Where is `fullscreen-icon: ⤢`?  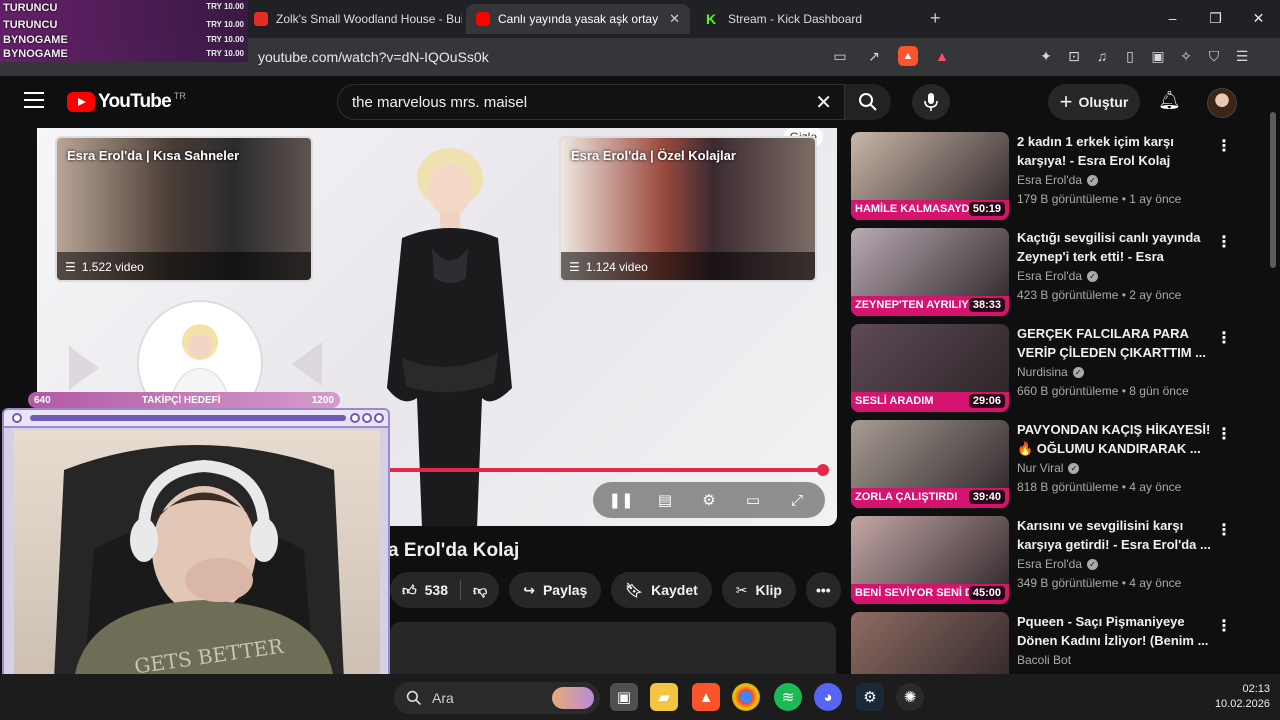 fullscreen-icon: ⤢ is located at coordinates (797, 500).